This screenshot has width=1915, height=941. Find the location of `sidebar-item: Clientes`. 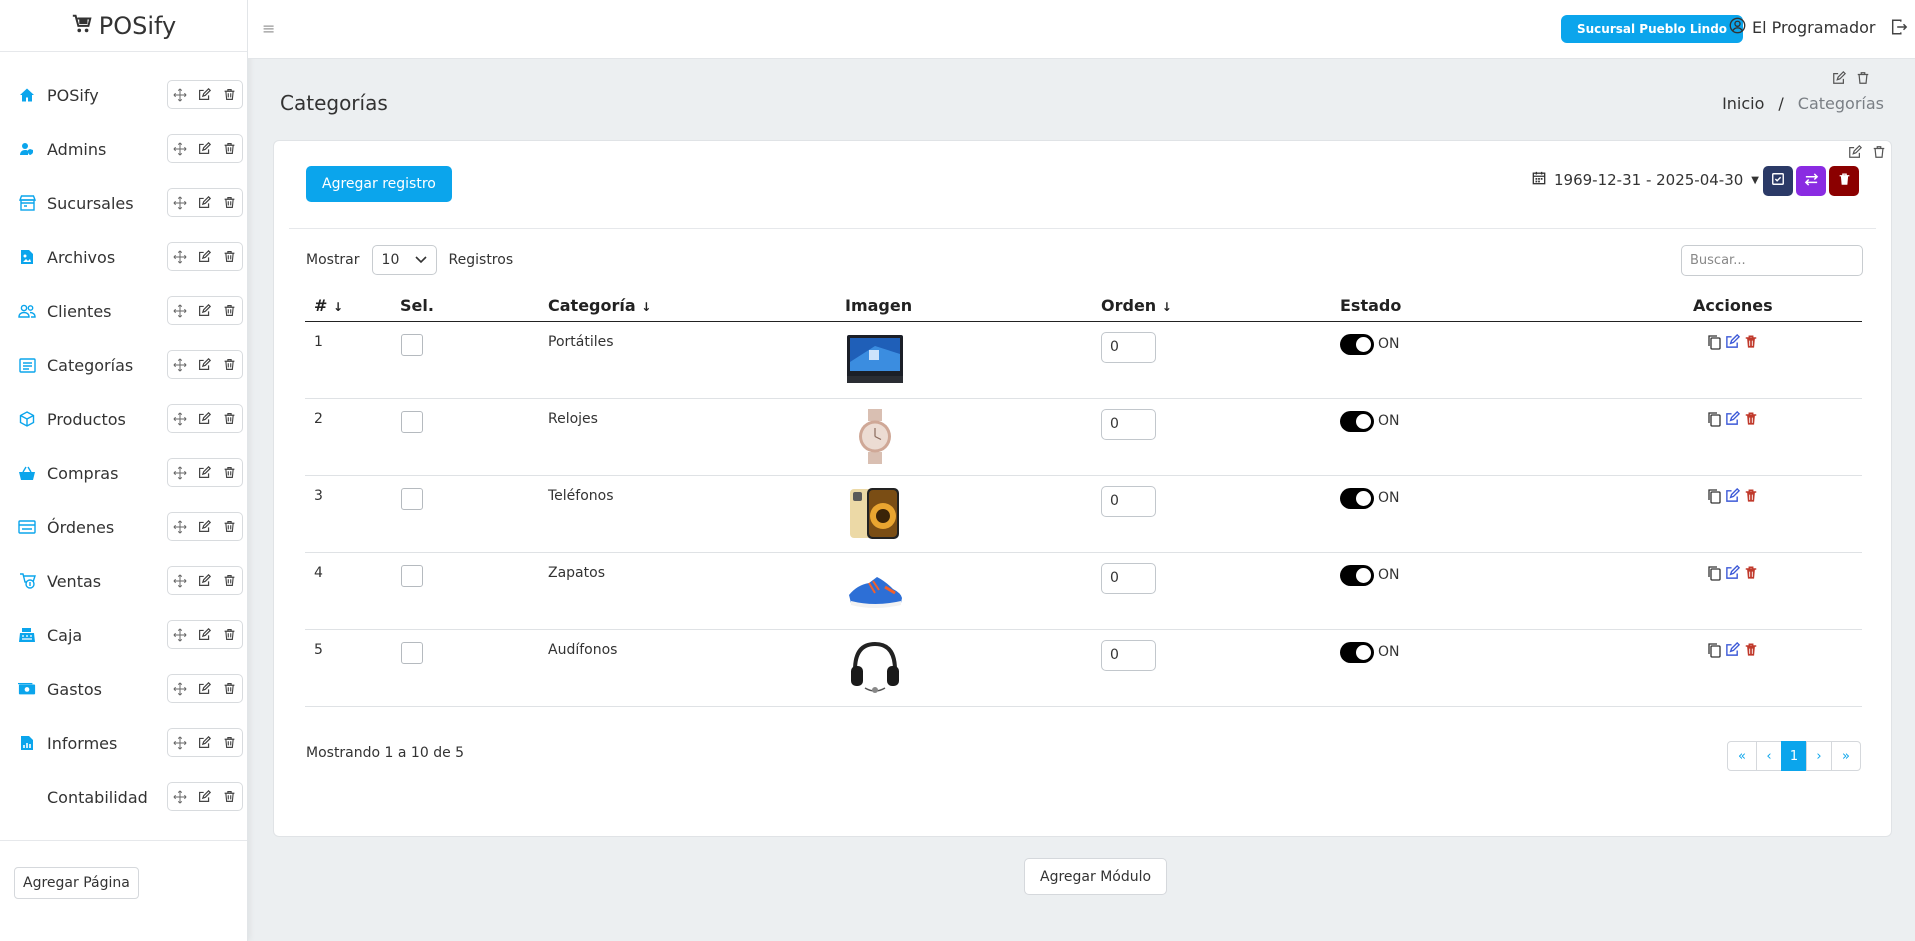

sidebar-item: Clientes is located at coordinates (123, 311).